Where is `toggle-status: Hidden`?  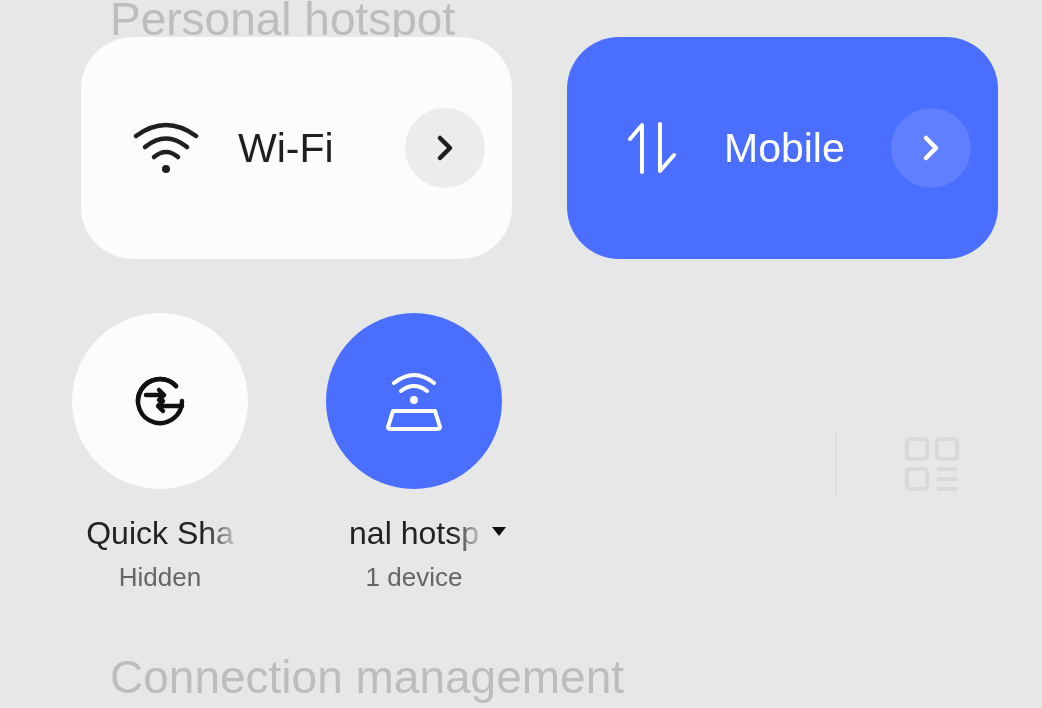
toggle-status: Hidden is located at coordinates (160, 577).